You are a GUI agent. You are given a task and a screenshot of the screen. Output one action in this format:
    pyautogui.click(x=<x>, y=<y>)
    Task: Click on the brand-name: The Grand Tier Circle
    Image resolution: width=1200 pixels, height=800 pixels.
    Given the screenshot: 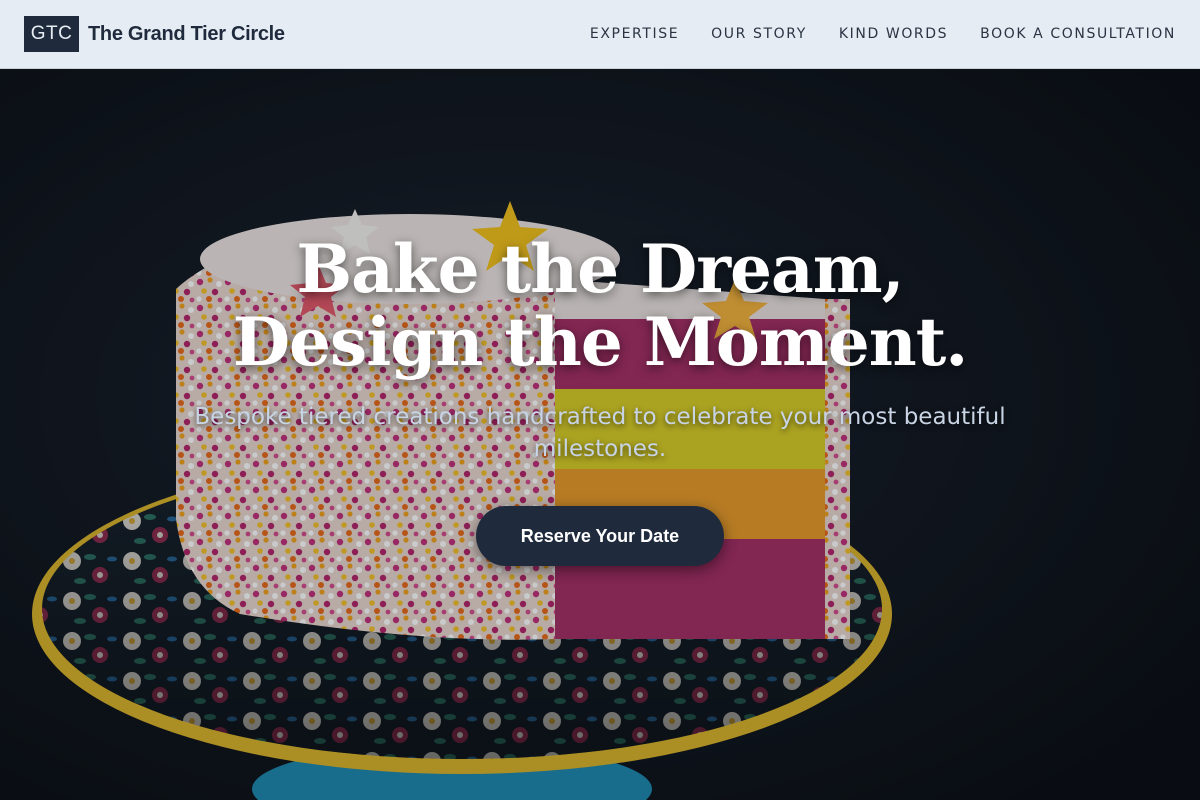 What is the action you would take?
    pyautogui.click(x=186, y=34)
    